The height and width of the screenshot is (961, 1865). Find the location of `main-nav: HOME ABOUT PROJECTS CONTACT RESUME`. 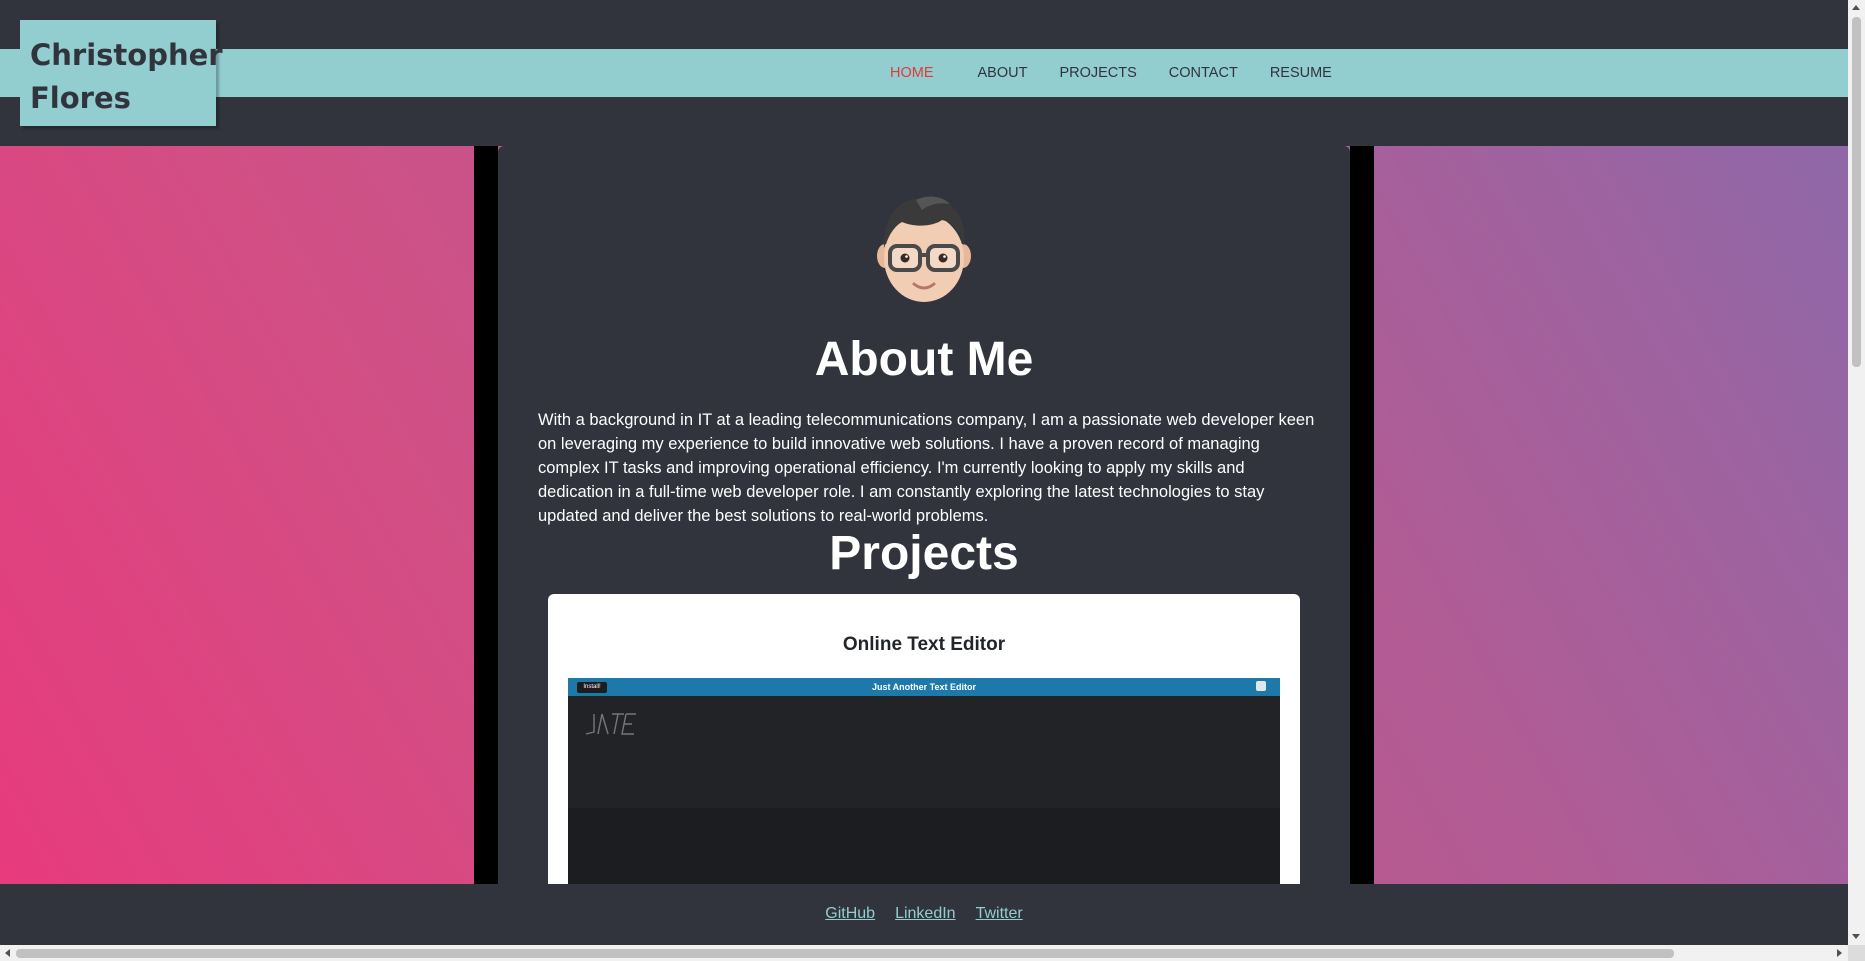

main-nav: HOME ABOUT PROJECTS CONTACT RESUME is located at coordinates (1111, 73).